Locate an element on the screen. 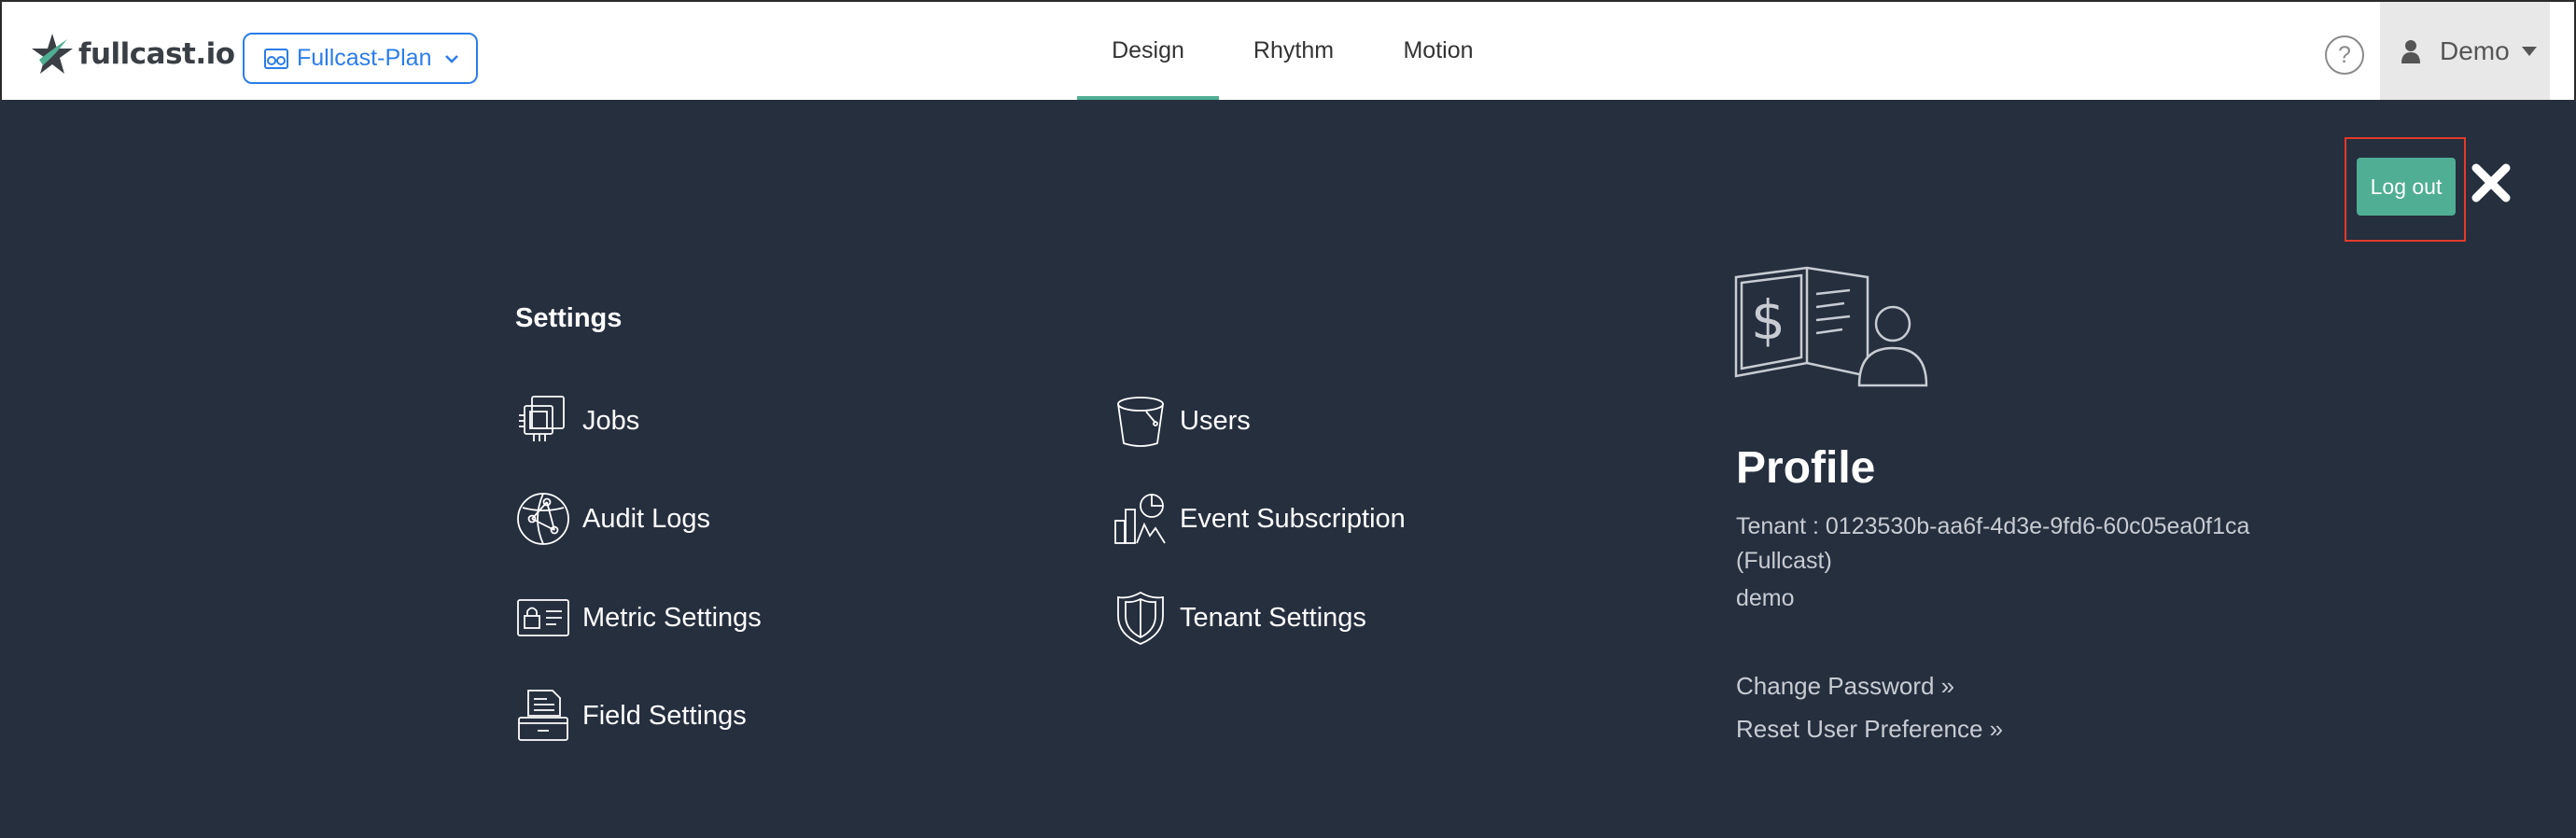  profile-ledger-user-icon: $ is located at coordinates (1831, 326).